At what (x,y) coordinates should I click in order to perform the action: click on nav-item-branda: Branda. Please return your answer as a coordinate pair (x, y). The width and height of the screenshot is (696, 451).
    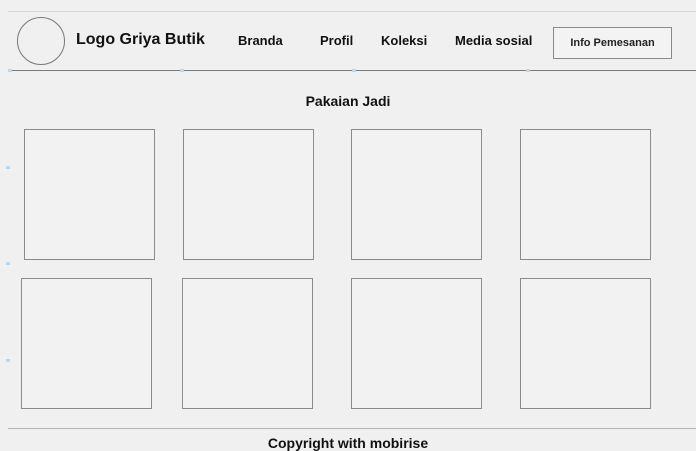
    Looking at the image, I should click on (260, 40).